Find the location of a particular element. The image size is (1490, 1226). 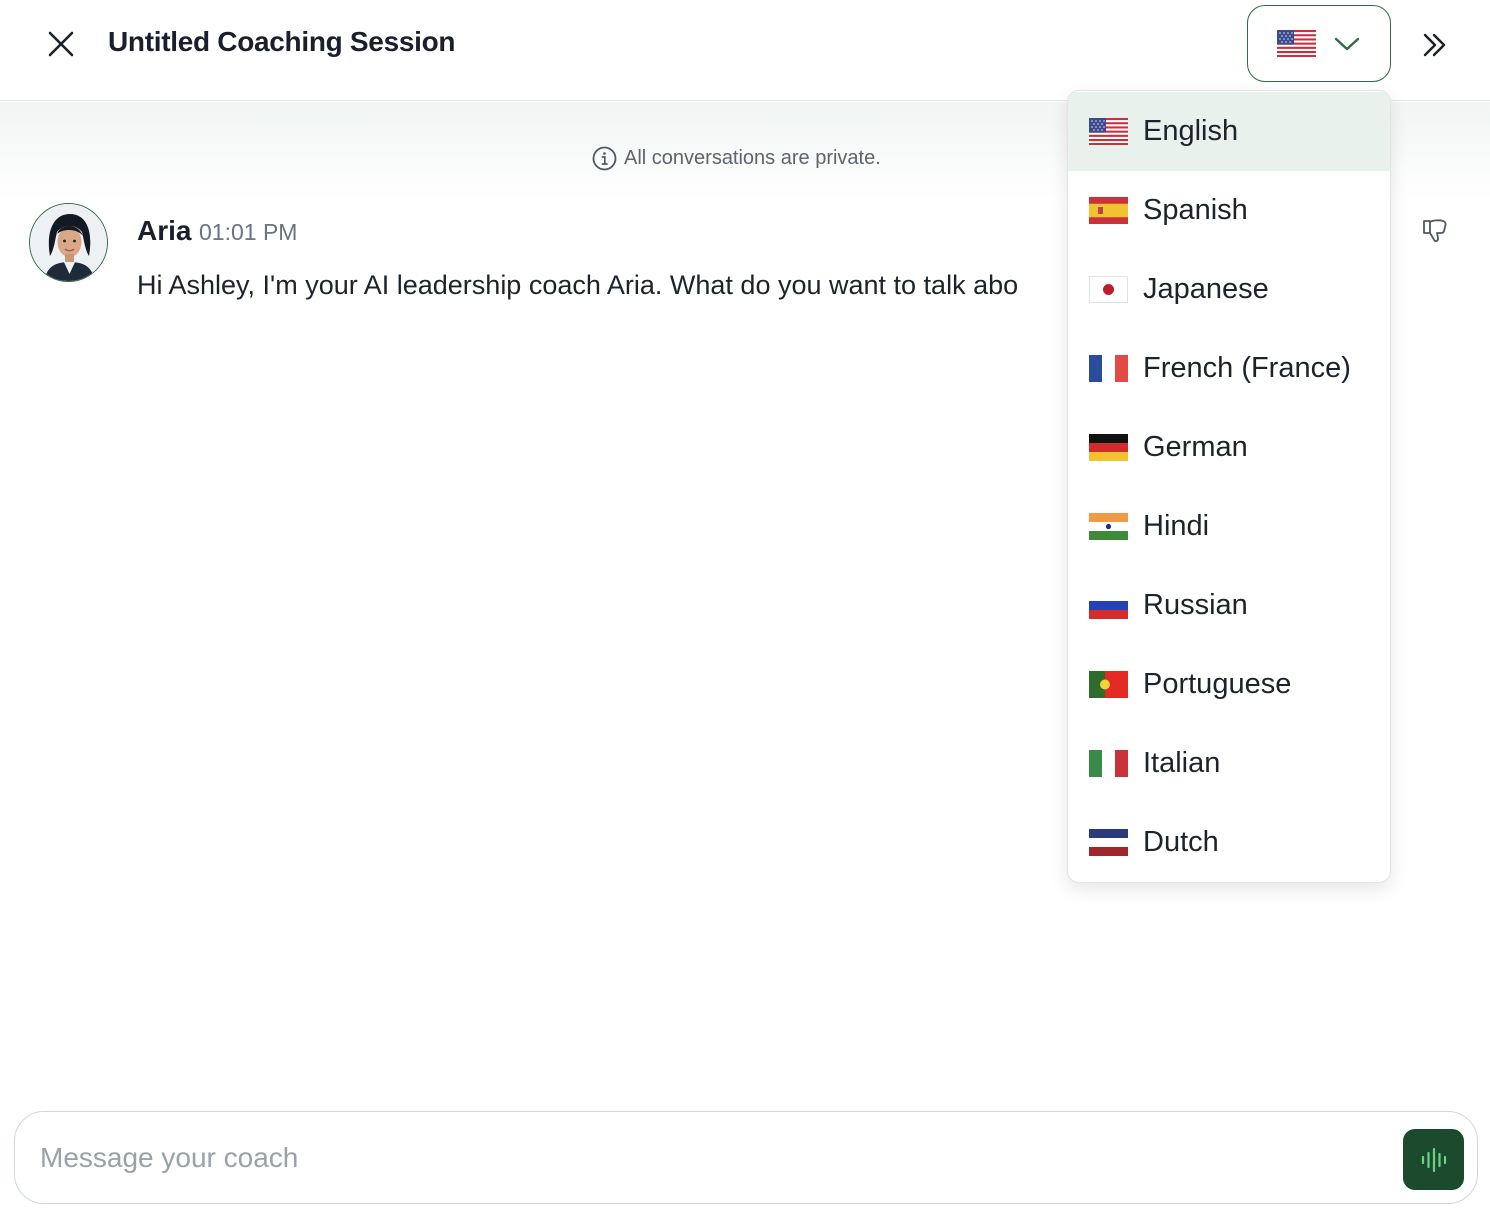

privacy-text: All conversations are private. is located at coordinates (752, 158).